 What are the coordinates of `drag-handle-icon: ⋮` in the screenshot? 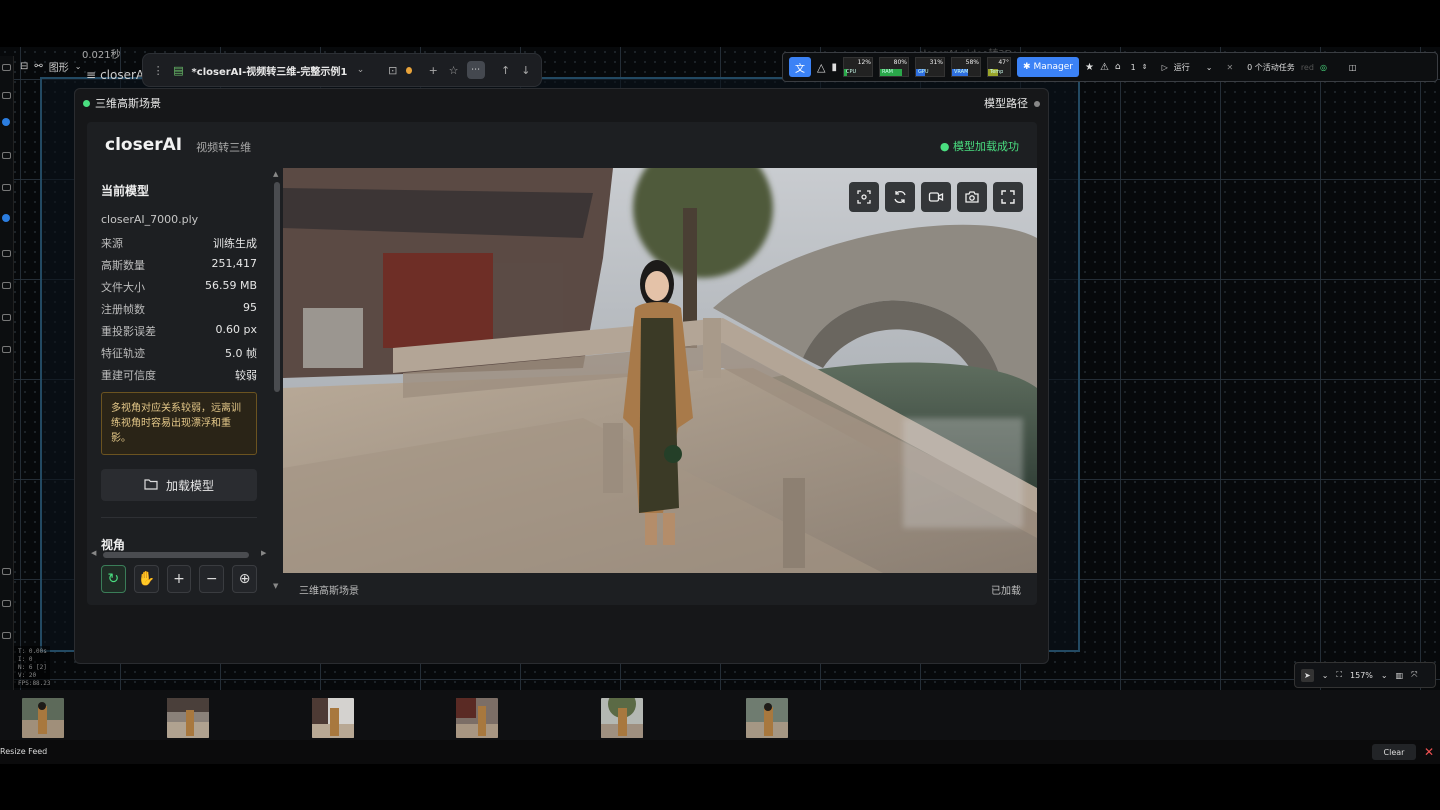 It's located at (158, 70).